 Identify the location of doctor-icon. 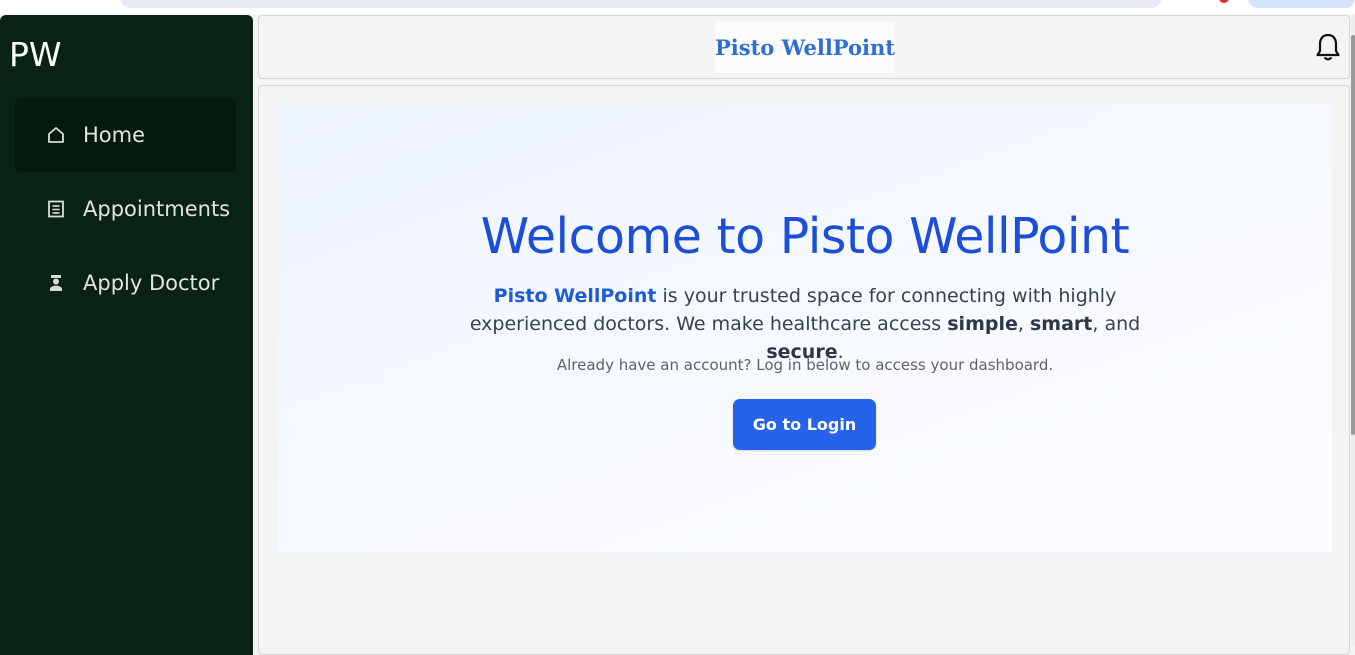
(56, 283).